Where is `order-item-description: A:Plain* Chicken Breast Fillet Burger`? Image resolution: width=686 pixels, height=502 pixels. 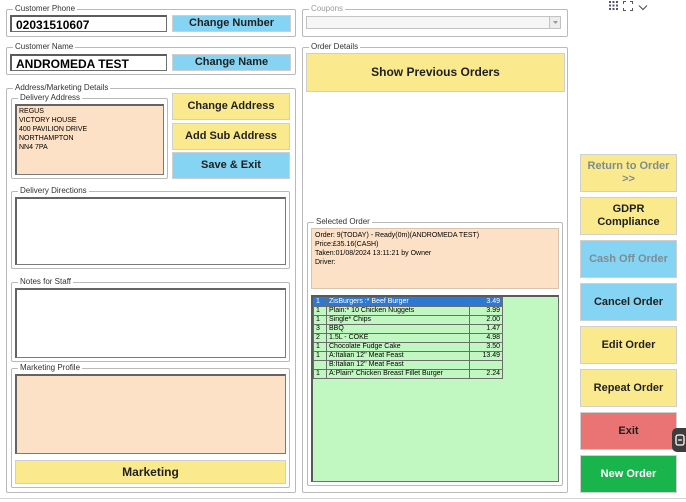
order-item-description: A:Plain* Chicken Breast Fillet Burger is located at coordinates (398, 374).